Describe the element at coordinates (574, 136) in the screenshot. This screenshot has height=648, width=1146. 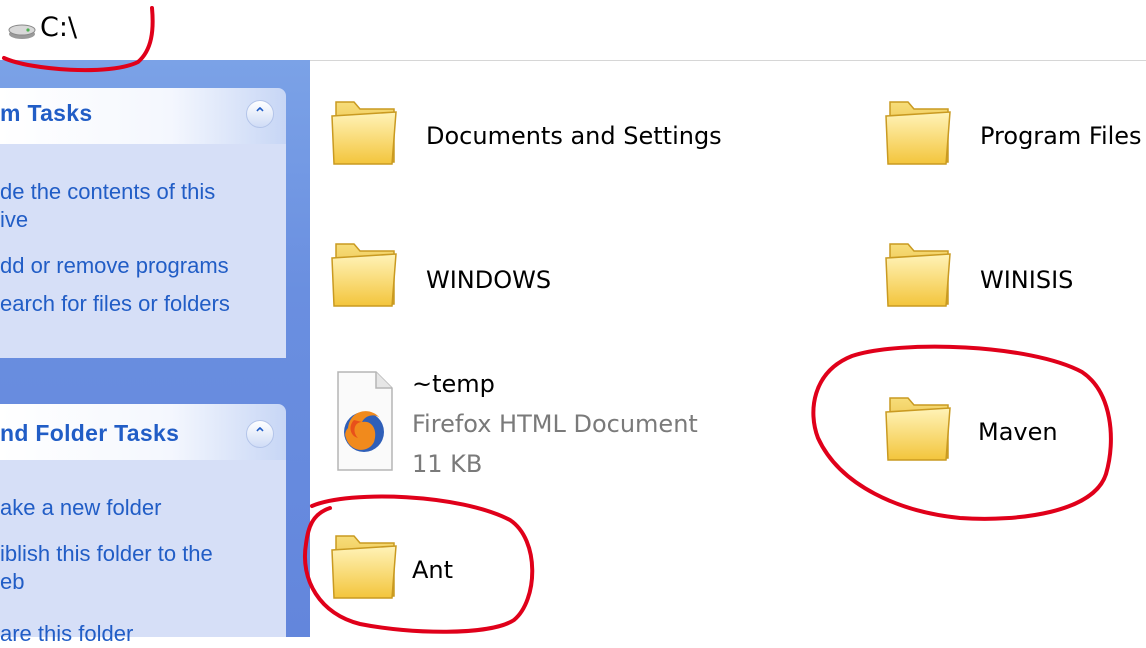
I see `file-name: Documents and Settings` at that location.